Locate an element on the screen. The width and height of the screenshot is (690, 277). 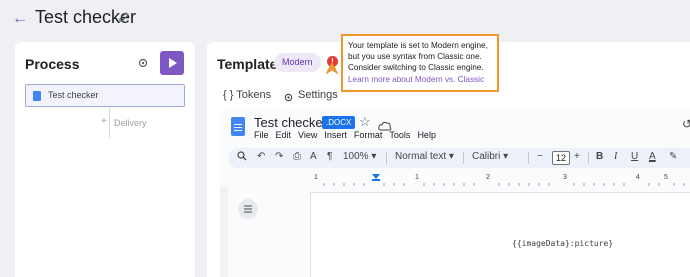
star-icon: ☆ is located at coordinates (365, 122).